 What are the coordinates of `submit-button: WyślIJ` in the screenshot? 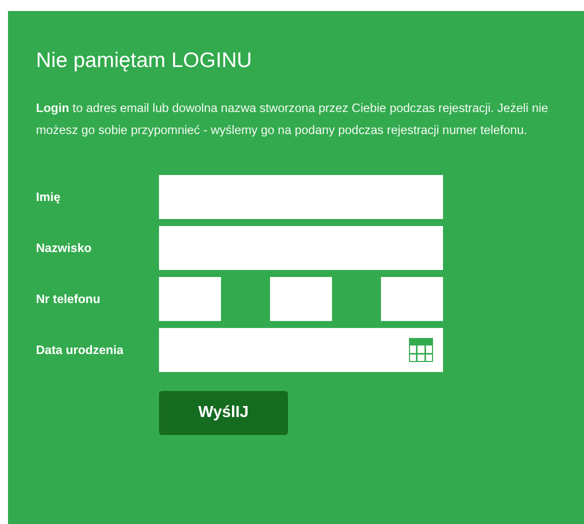 It's located at (223, 413).